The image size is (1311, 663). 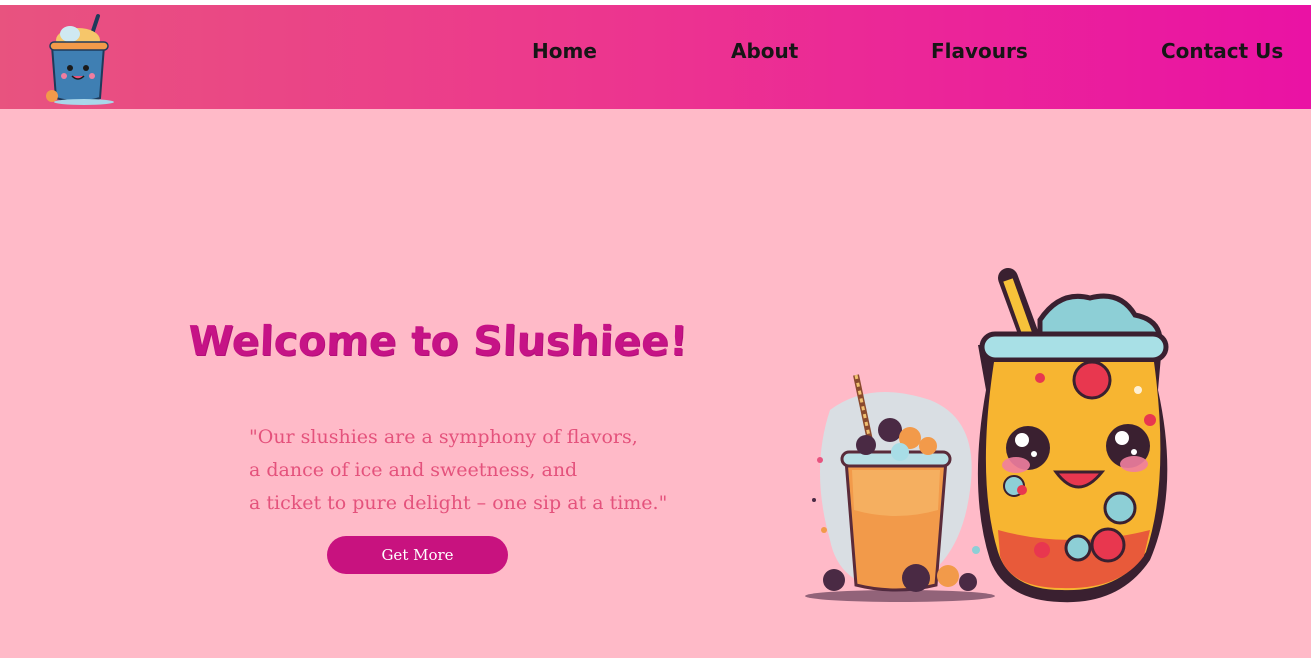 I want to click on slushie-drinks-illustration, so click(x=987, y=435).